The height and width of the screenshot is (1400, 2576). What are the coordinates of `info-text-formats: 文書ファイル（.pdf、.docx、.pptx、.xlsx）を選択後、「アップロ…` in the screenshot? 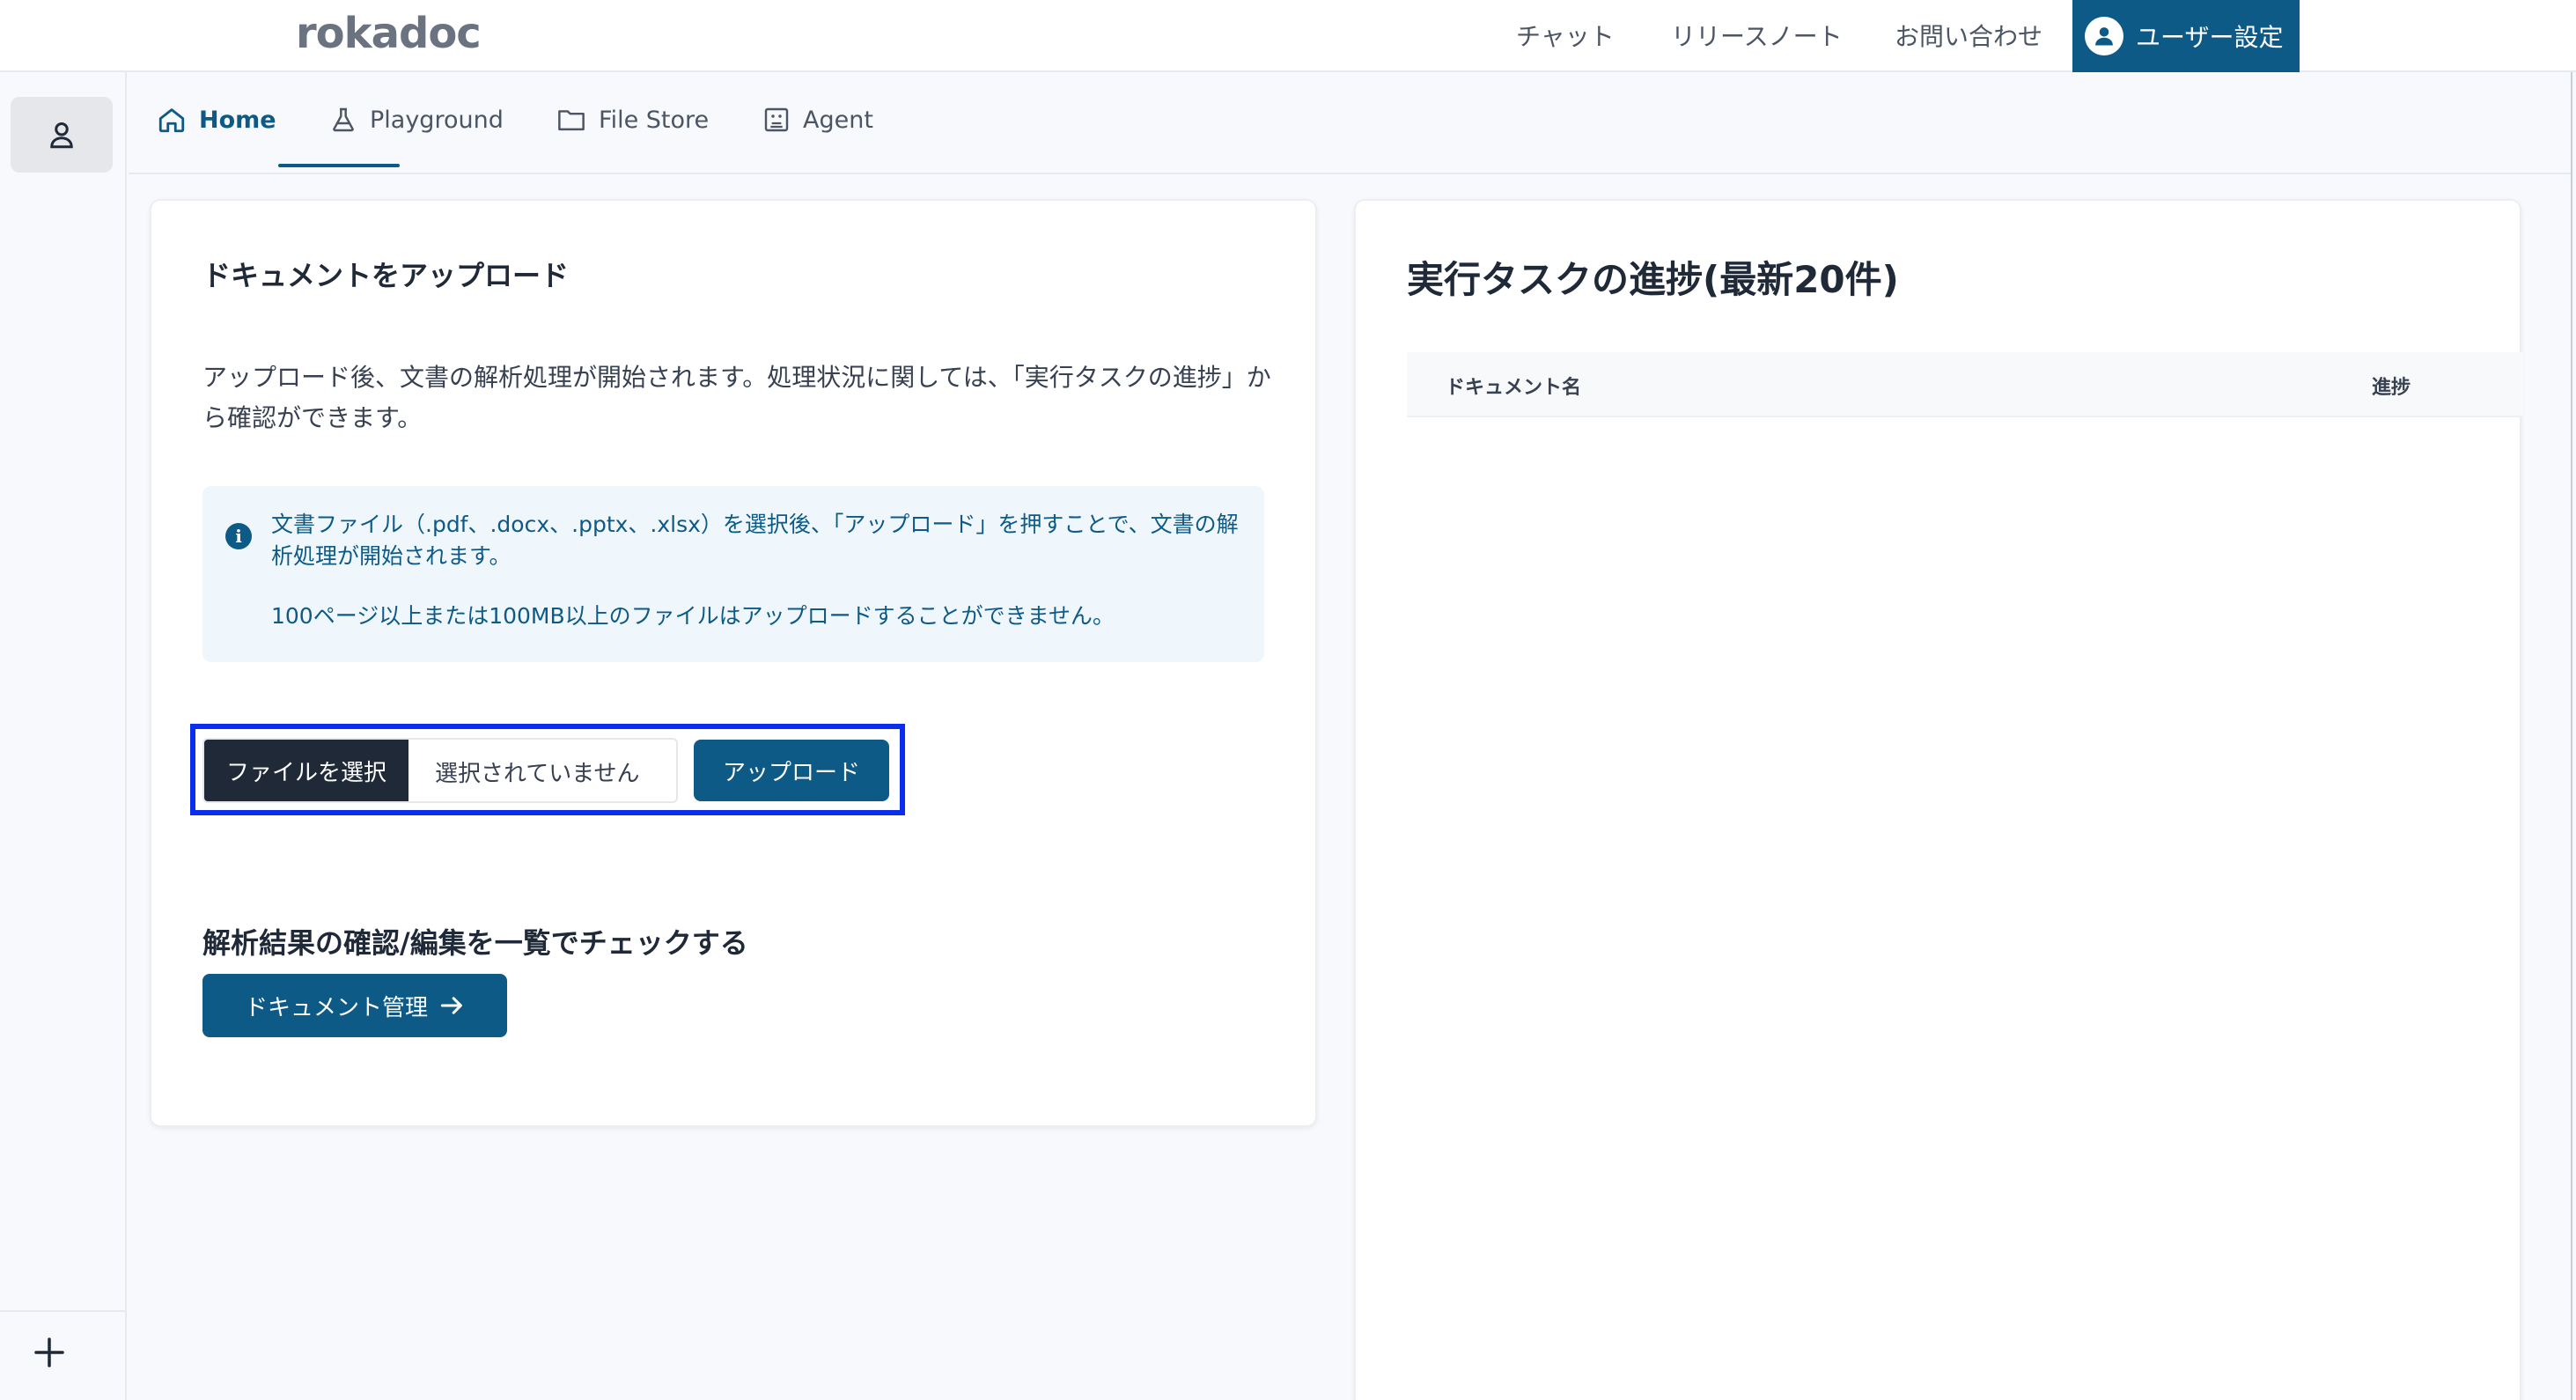 It's located at (755, 540).